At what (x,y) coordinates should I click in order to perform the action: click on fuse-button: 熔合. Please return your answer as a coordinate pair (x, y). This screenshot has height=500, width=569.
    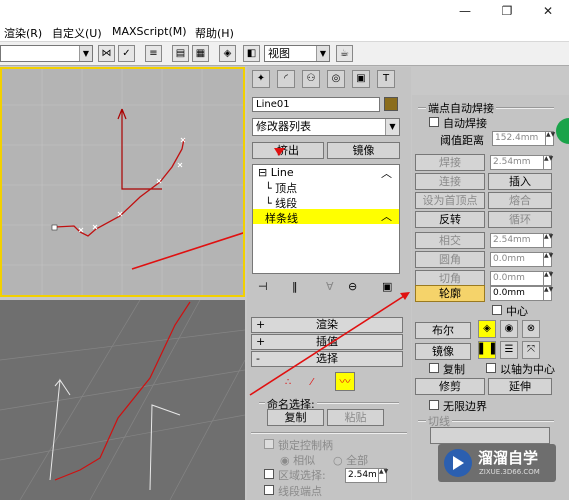
    Looking at the image, I should click on (520, 200).